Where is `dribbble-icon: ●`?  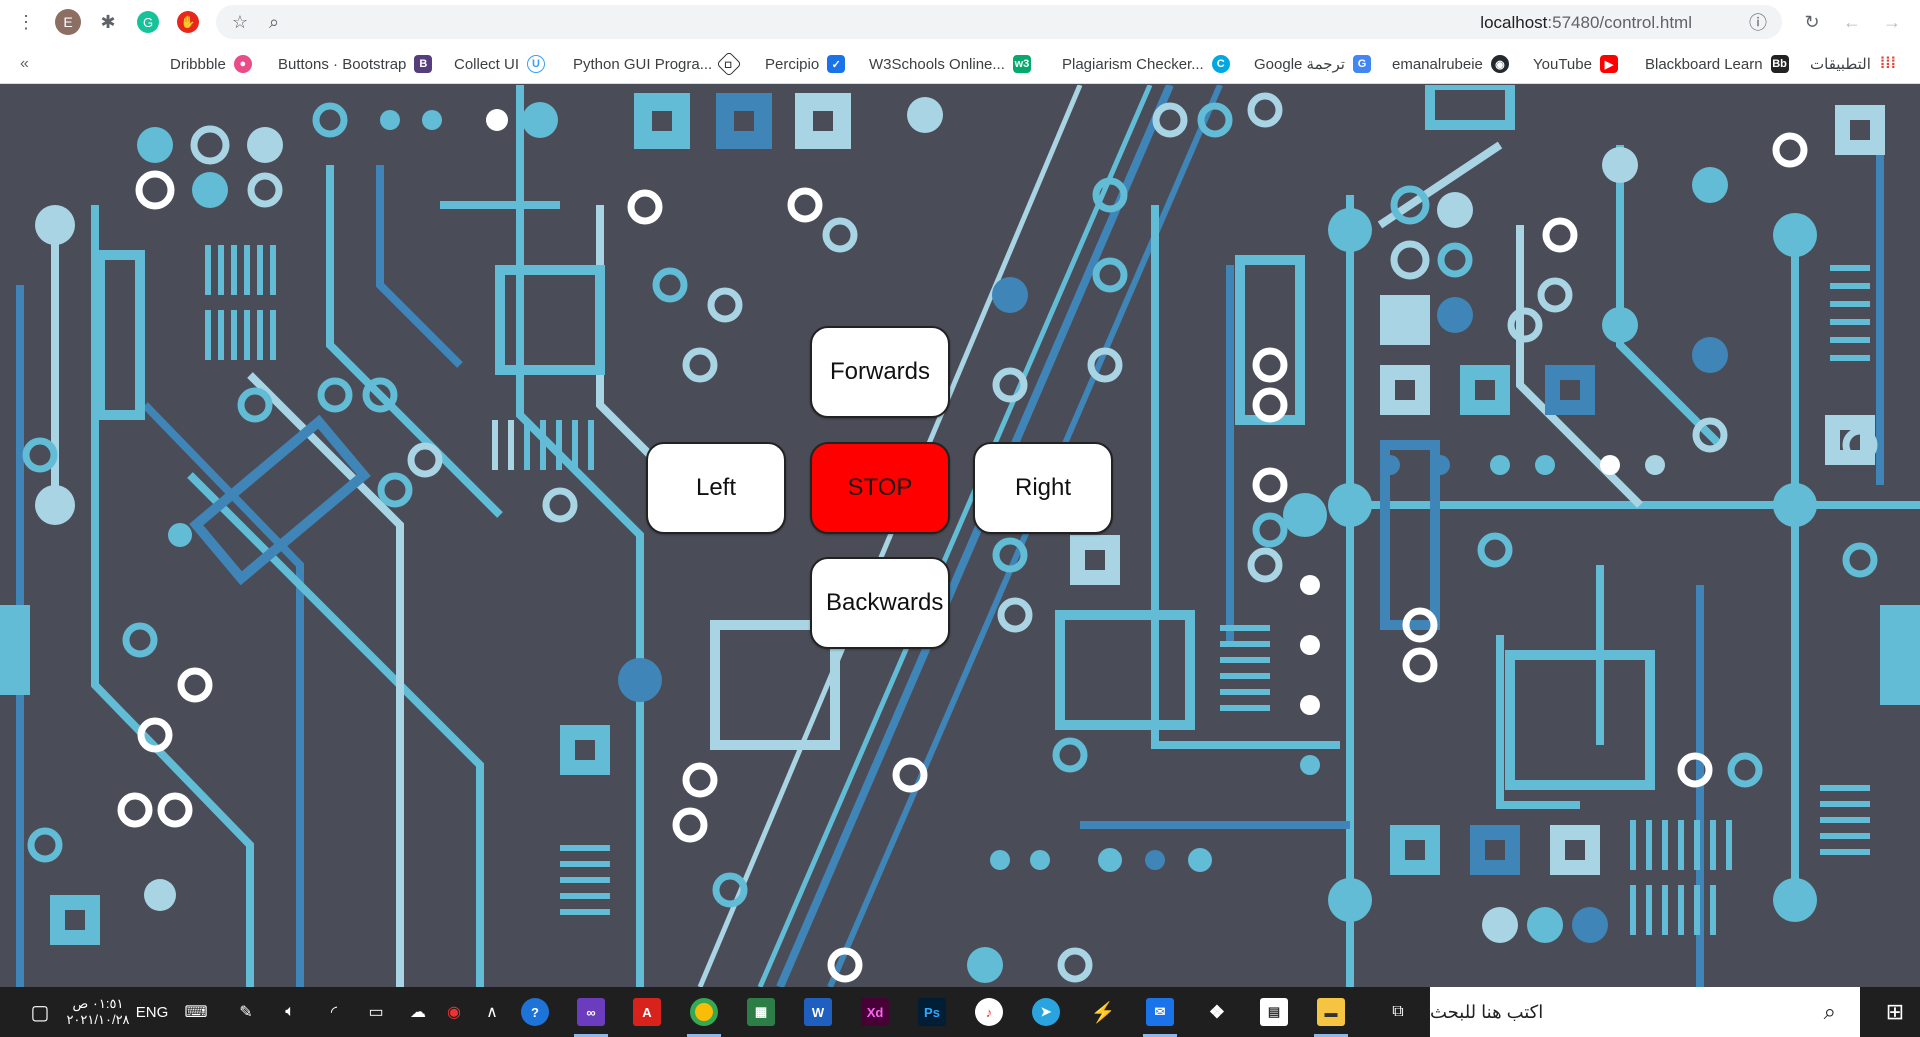
dribbble-icon: ● is located at coordinates (242, 64).